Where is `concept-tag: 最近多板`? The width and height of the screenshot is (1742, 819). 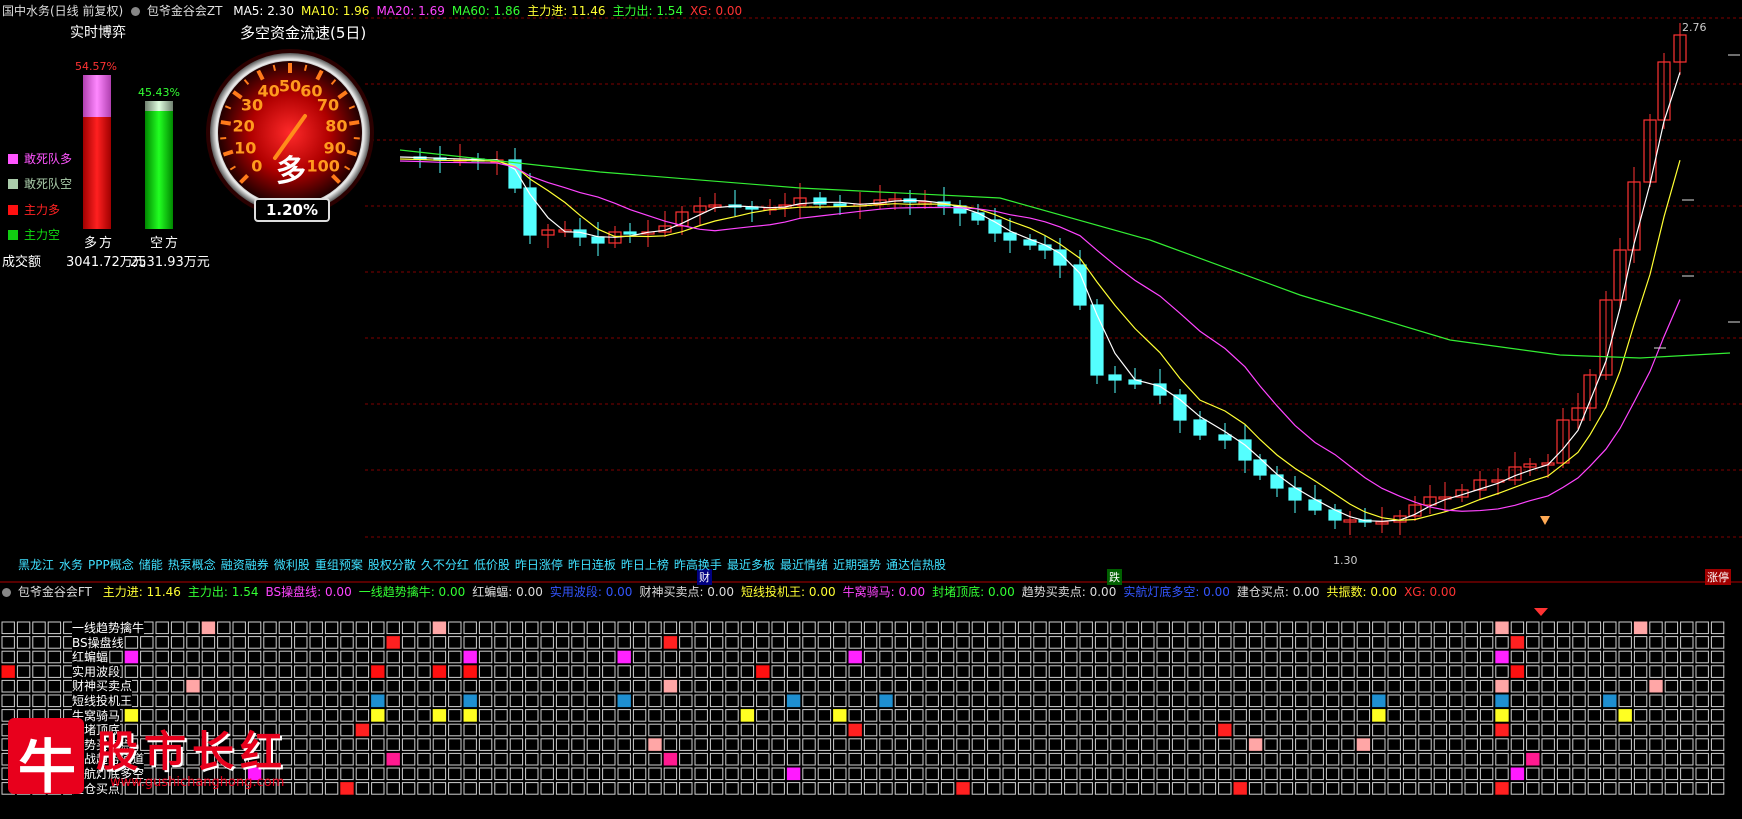
concept-tag: 最近多板 is located at coordinates (751, 565).